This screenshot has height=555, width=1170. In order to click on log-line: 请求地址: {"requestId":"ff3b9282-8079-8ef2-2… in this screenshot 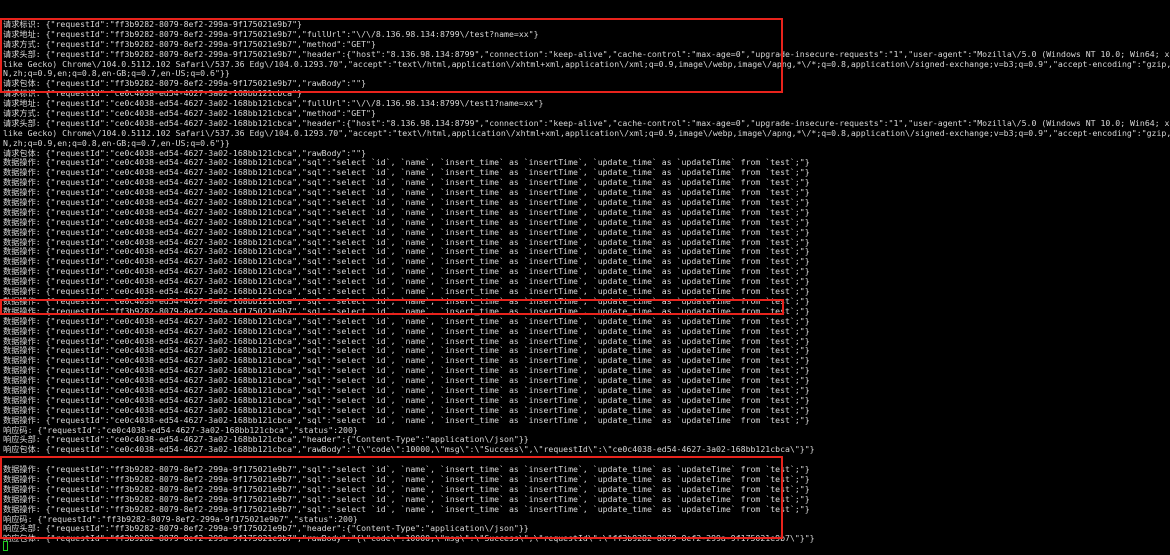, I will do `click(271, 34)`.